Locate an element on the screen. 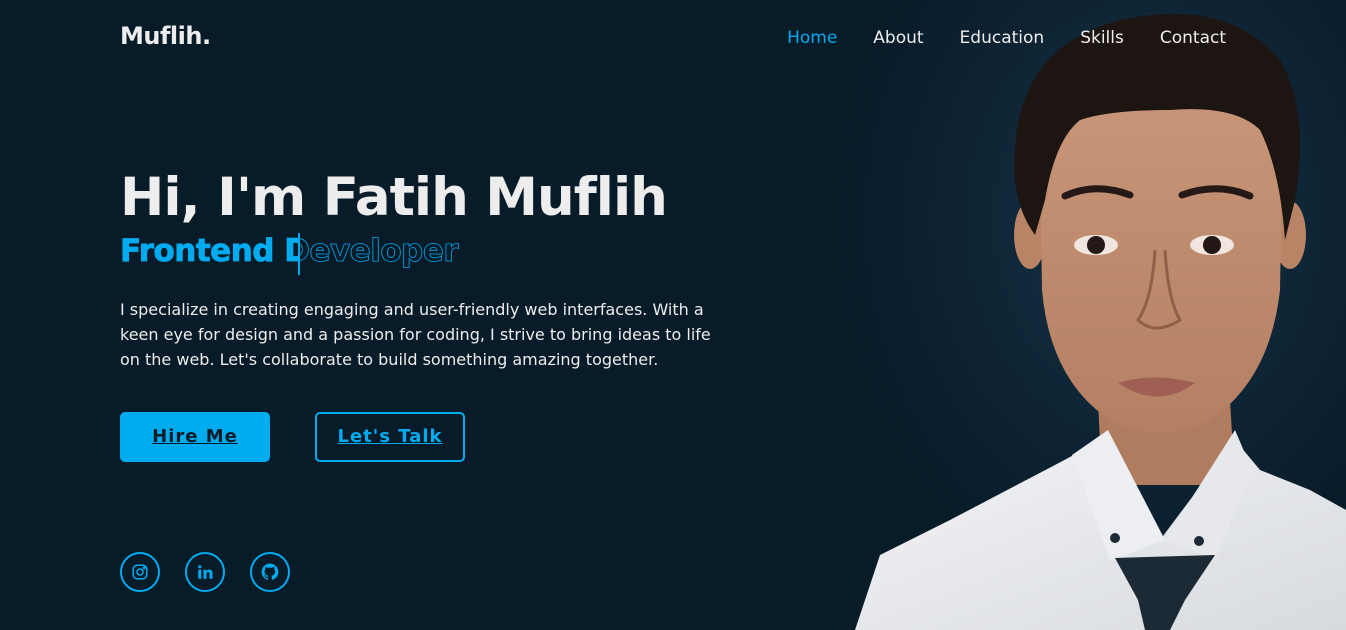 This screenshot has height=630, width=1346. main-nav: Home About Education Skills Contact is located at coordinates (988, 38).